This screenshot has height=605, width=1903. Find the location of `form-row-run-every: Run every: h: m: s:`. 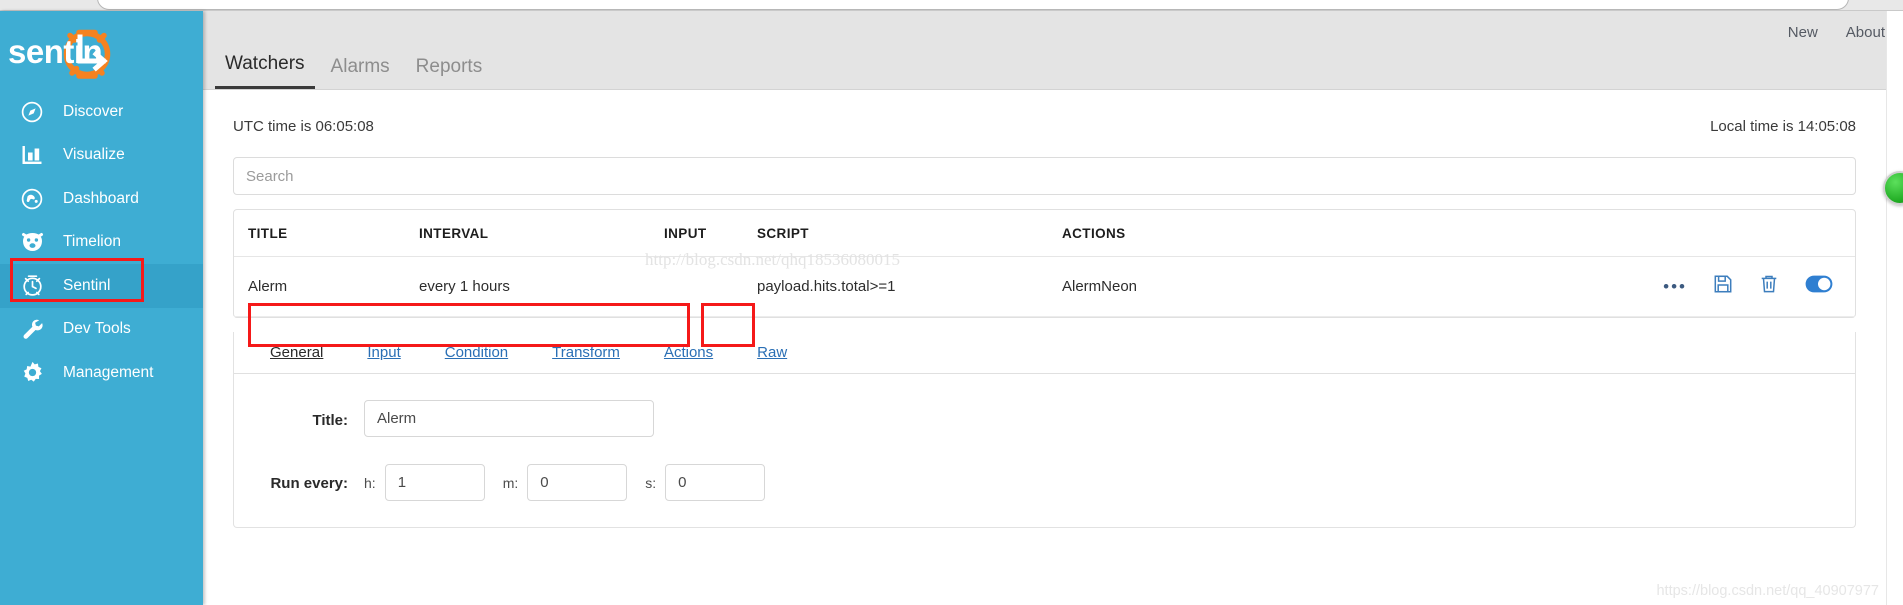

form-row-run-every: Run every: h: m: s: is located at coordinates (1044, 482).